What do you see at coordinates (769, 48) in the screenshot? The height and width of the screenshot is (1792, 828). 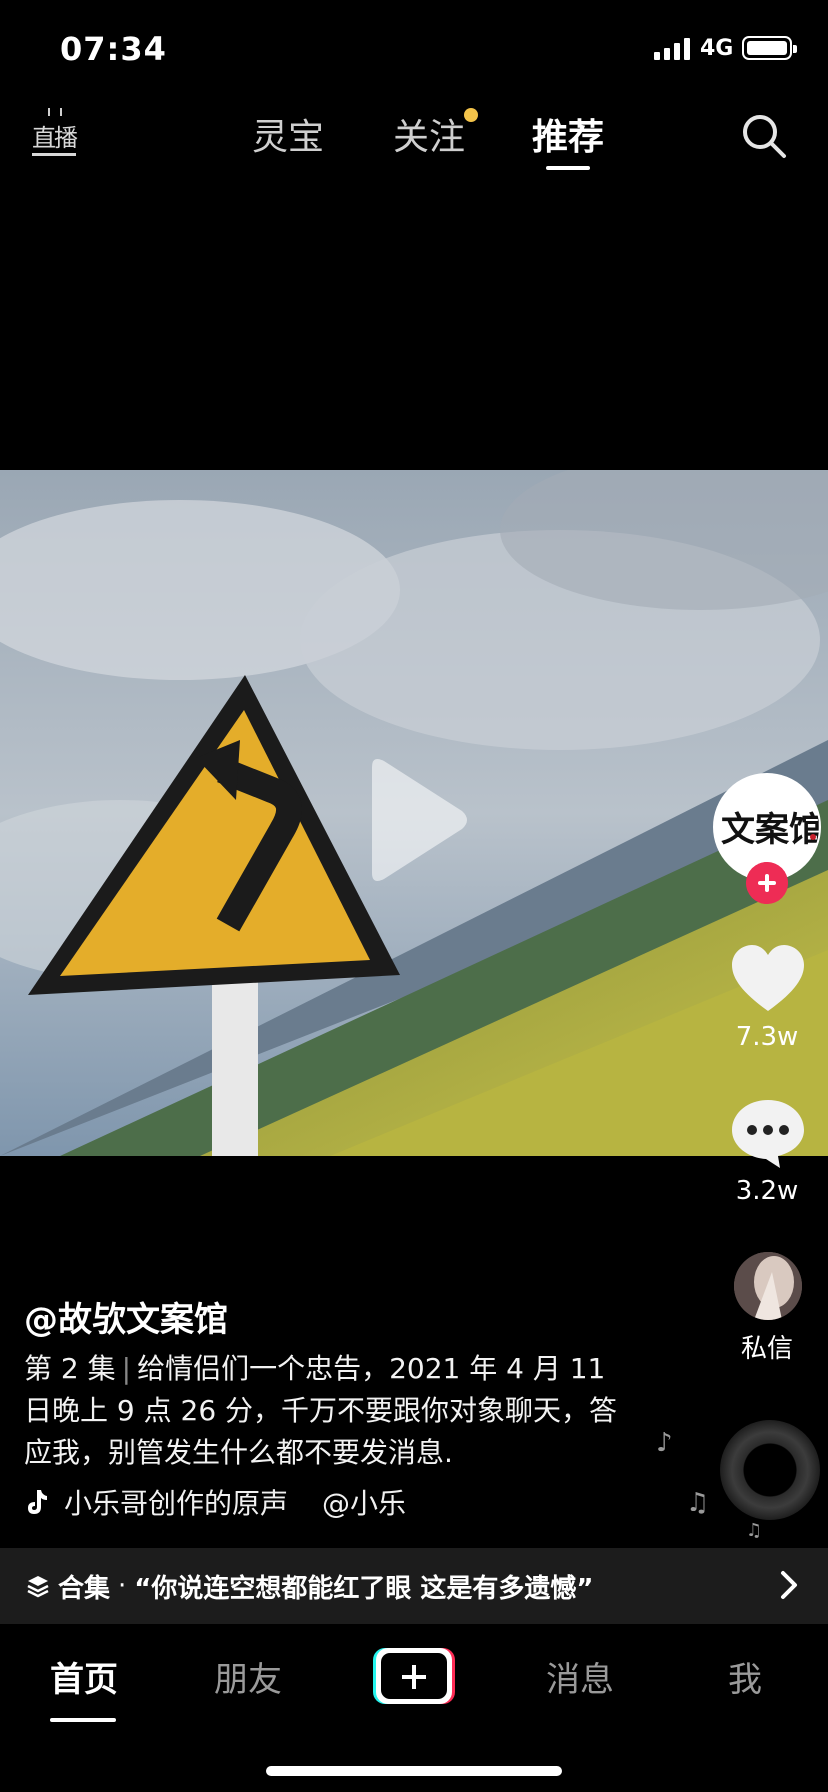 I see `battery-icon` at bounding box center [769, 48].